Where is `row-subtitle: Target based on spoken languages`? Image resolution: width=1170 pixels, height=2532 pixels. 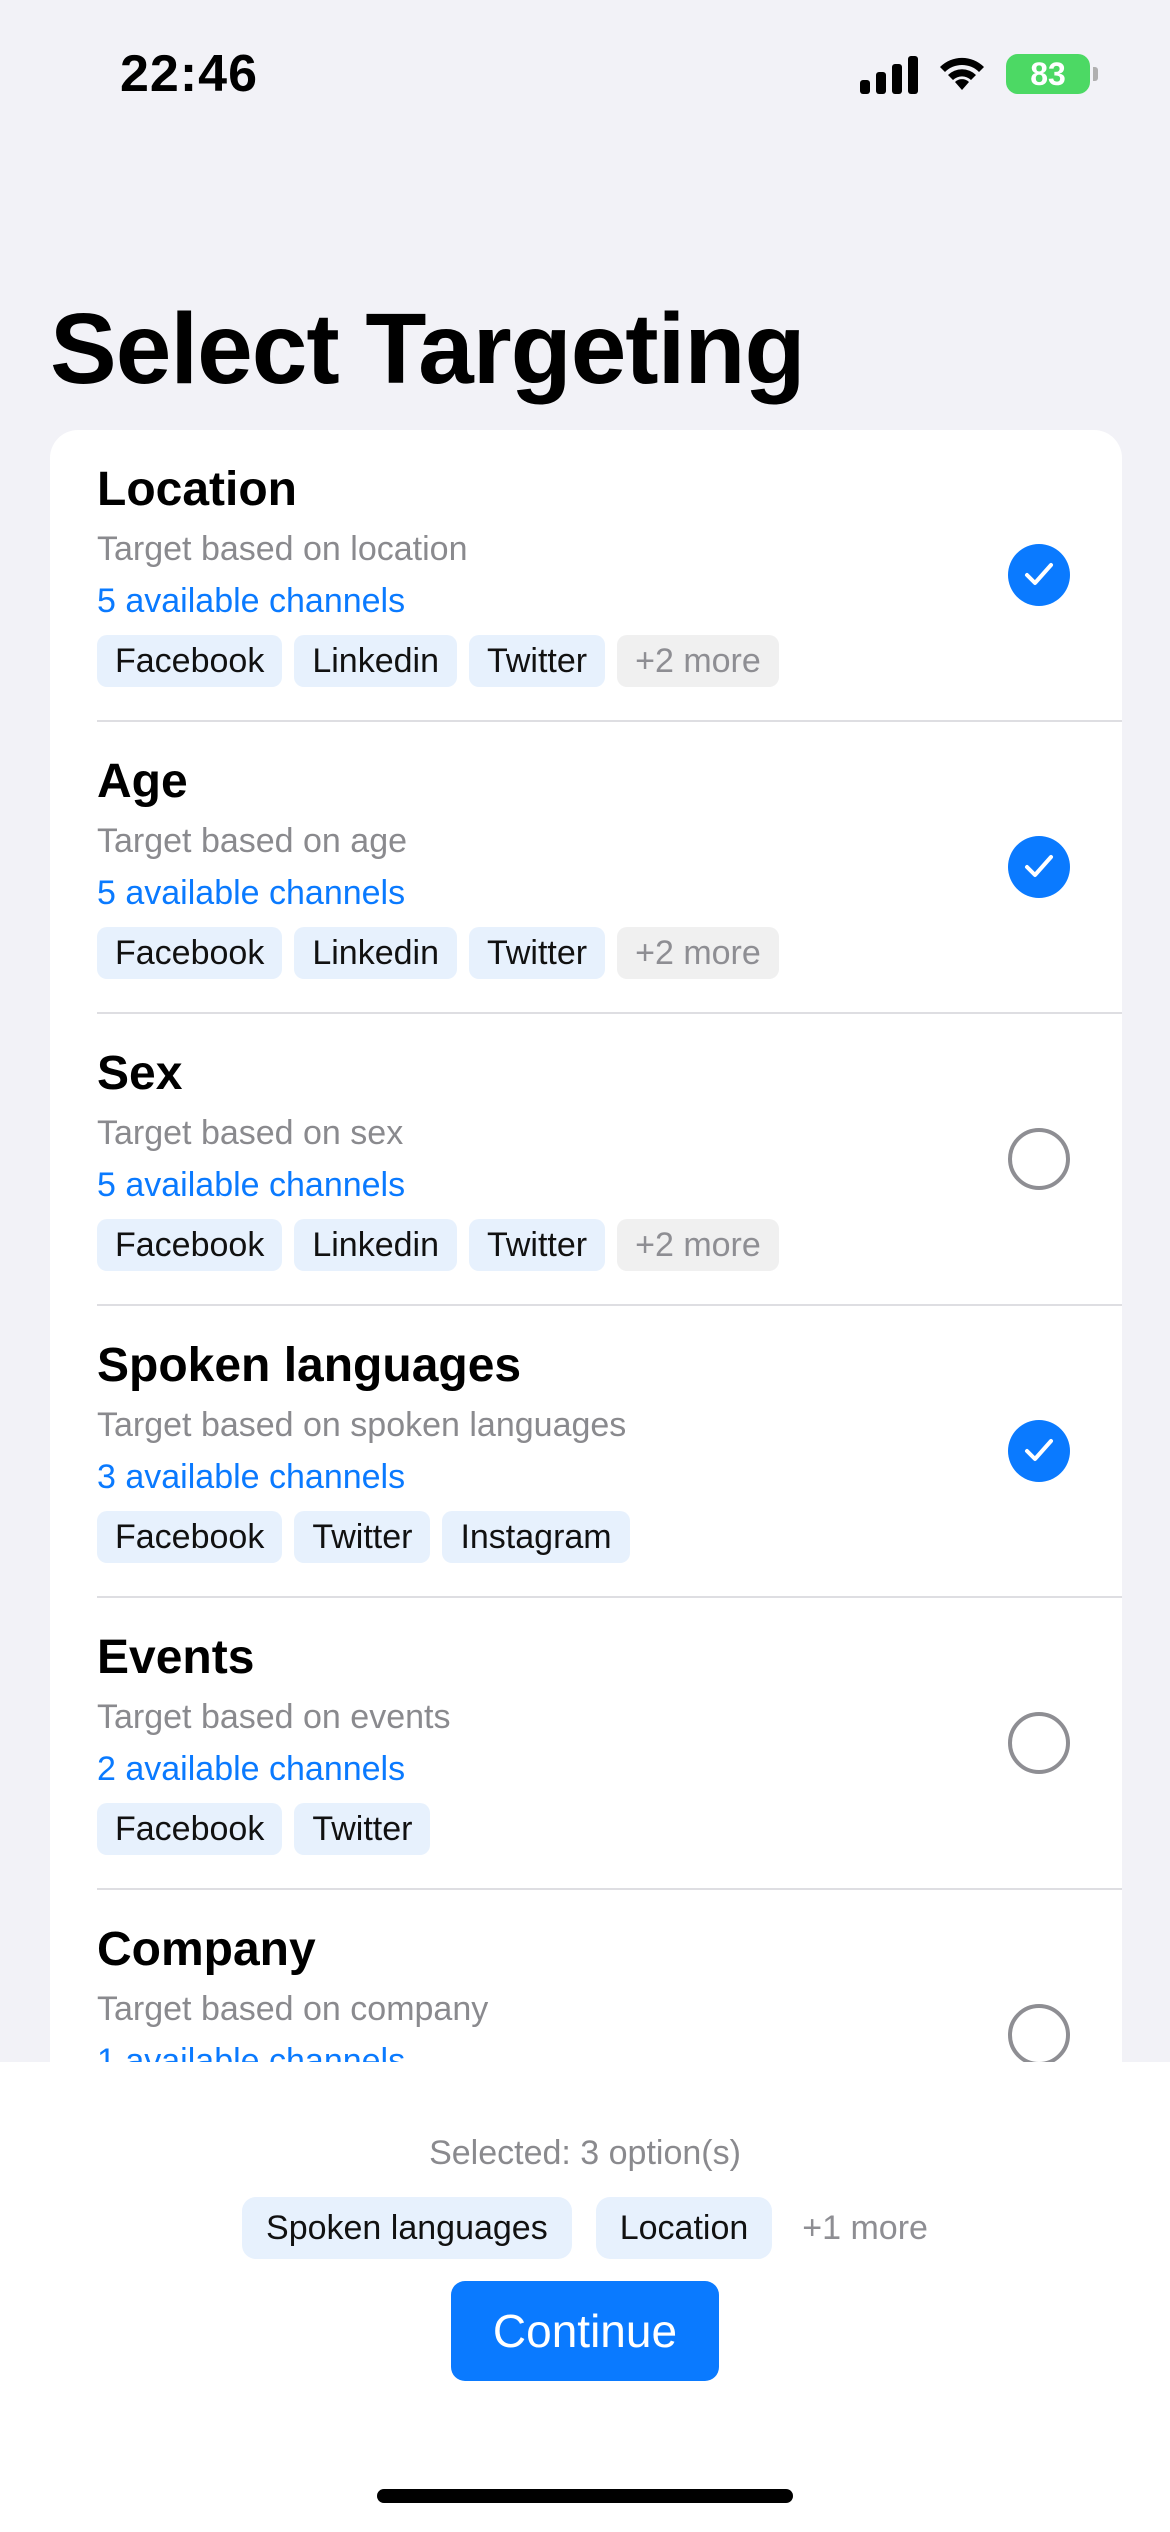
row-subtitle: Target based on spoken languages is located at coordinates (362, 1425).